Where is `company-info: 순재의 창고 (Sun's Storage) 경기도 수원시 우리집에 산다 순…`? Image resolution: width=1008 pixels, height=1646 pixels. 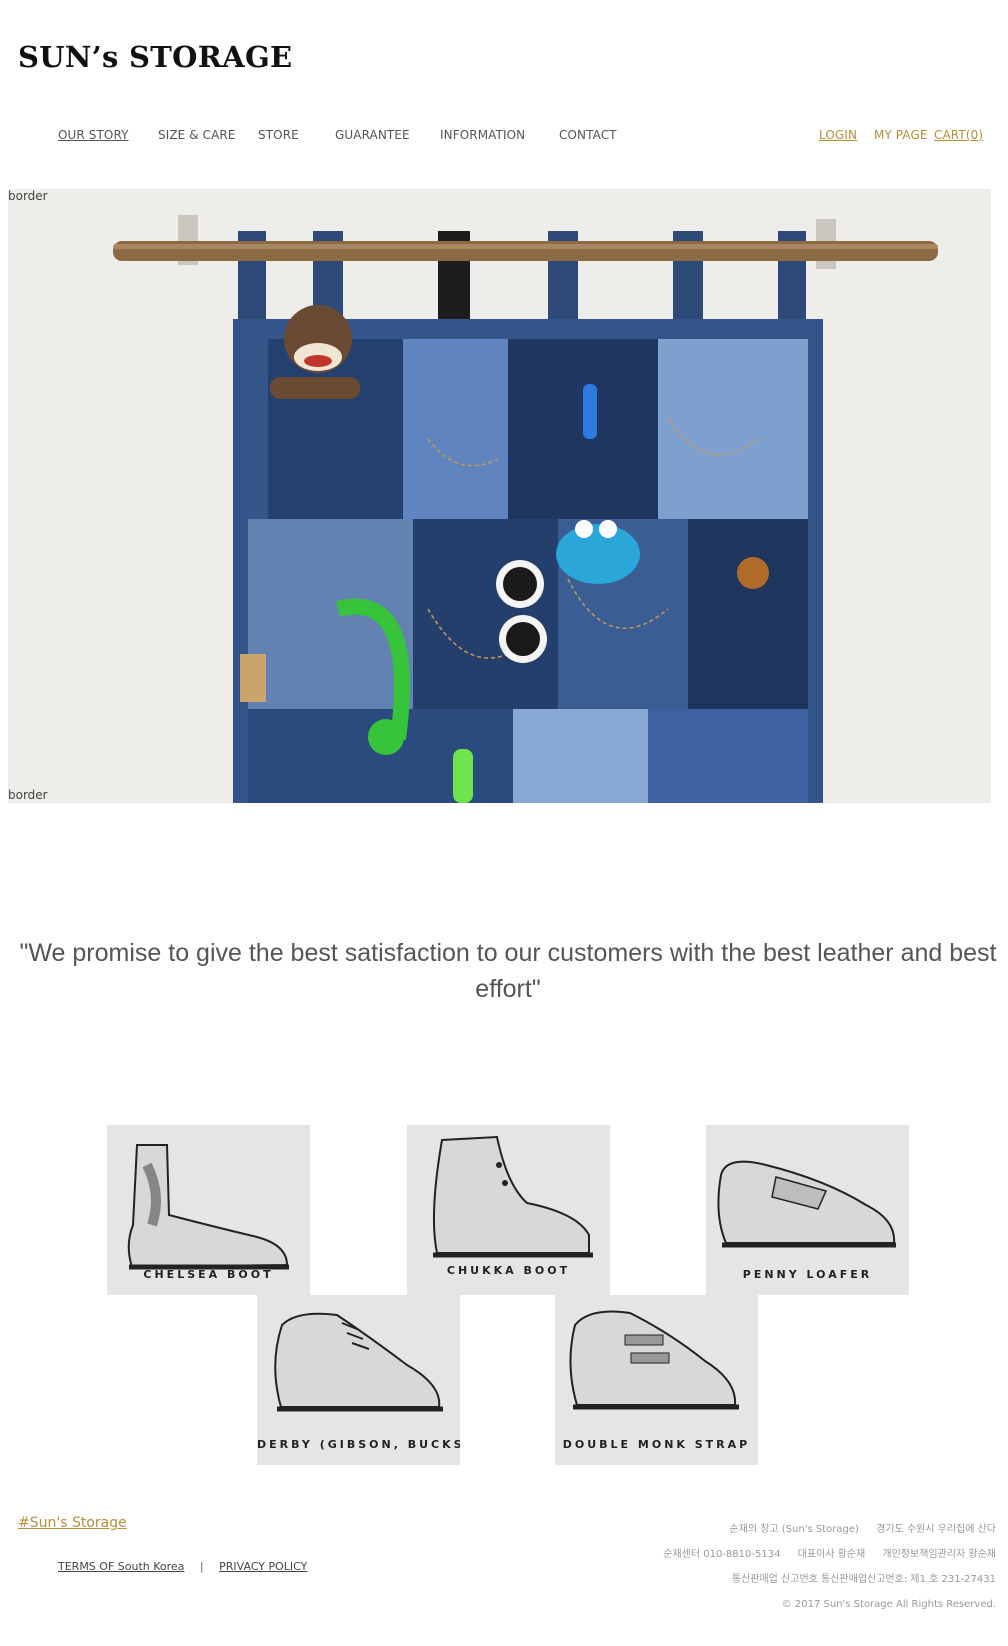 company-info: 순재의 창고 (Sun's Storage) 경기도 수원시 우리집에 산다 순… is located at coordinates (822, 1567).